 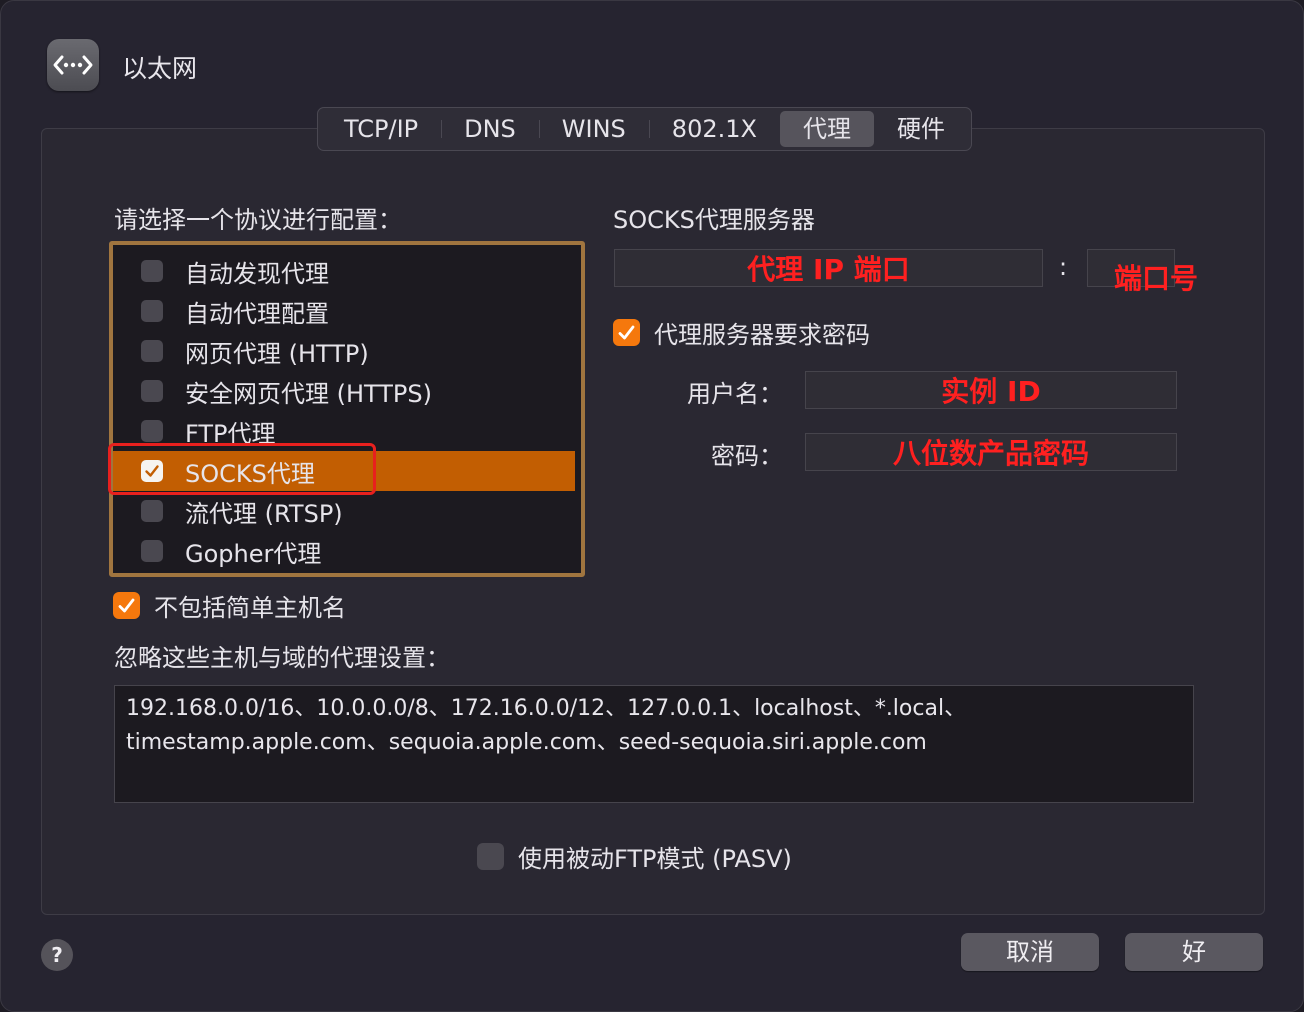 What do you see at coordinates (253, 553) in the screenshot?
I see `list-item-label: Gopher代理` at bounding box center [253, 553].